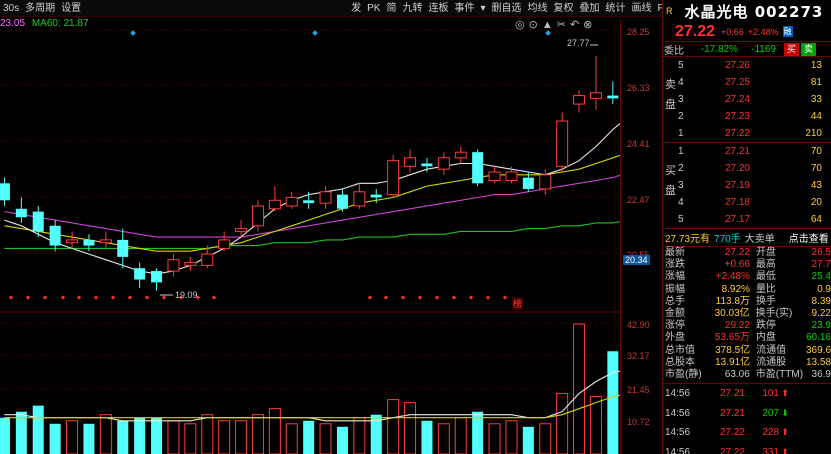 The width and height of the screenshot is (831, 454). I want to click on level-volume: 33, so click(816, 99).